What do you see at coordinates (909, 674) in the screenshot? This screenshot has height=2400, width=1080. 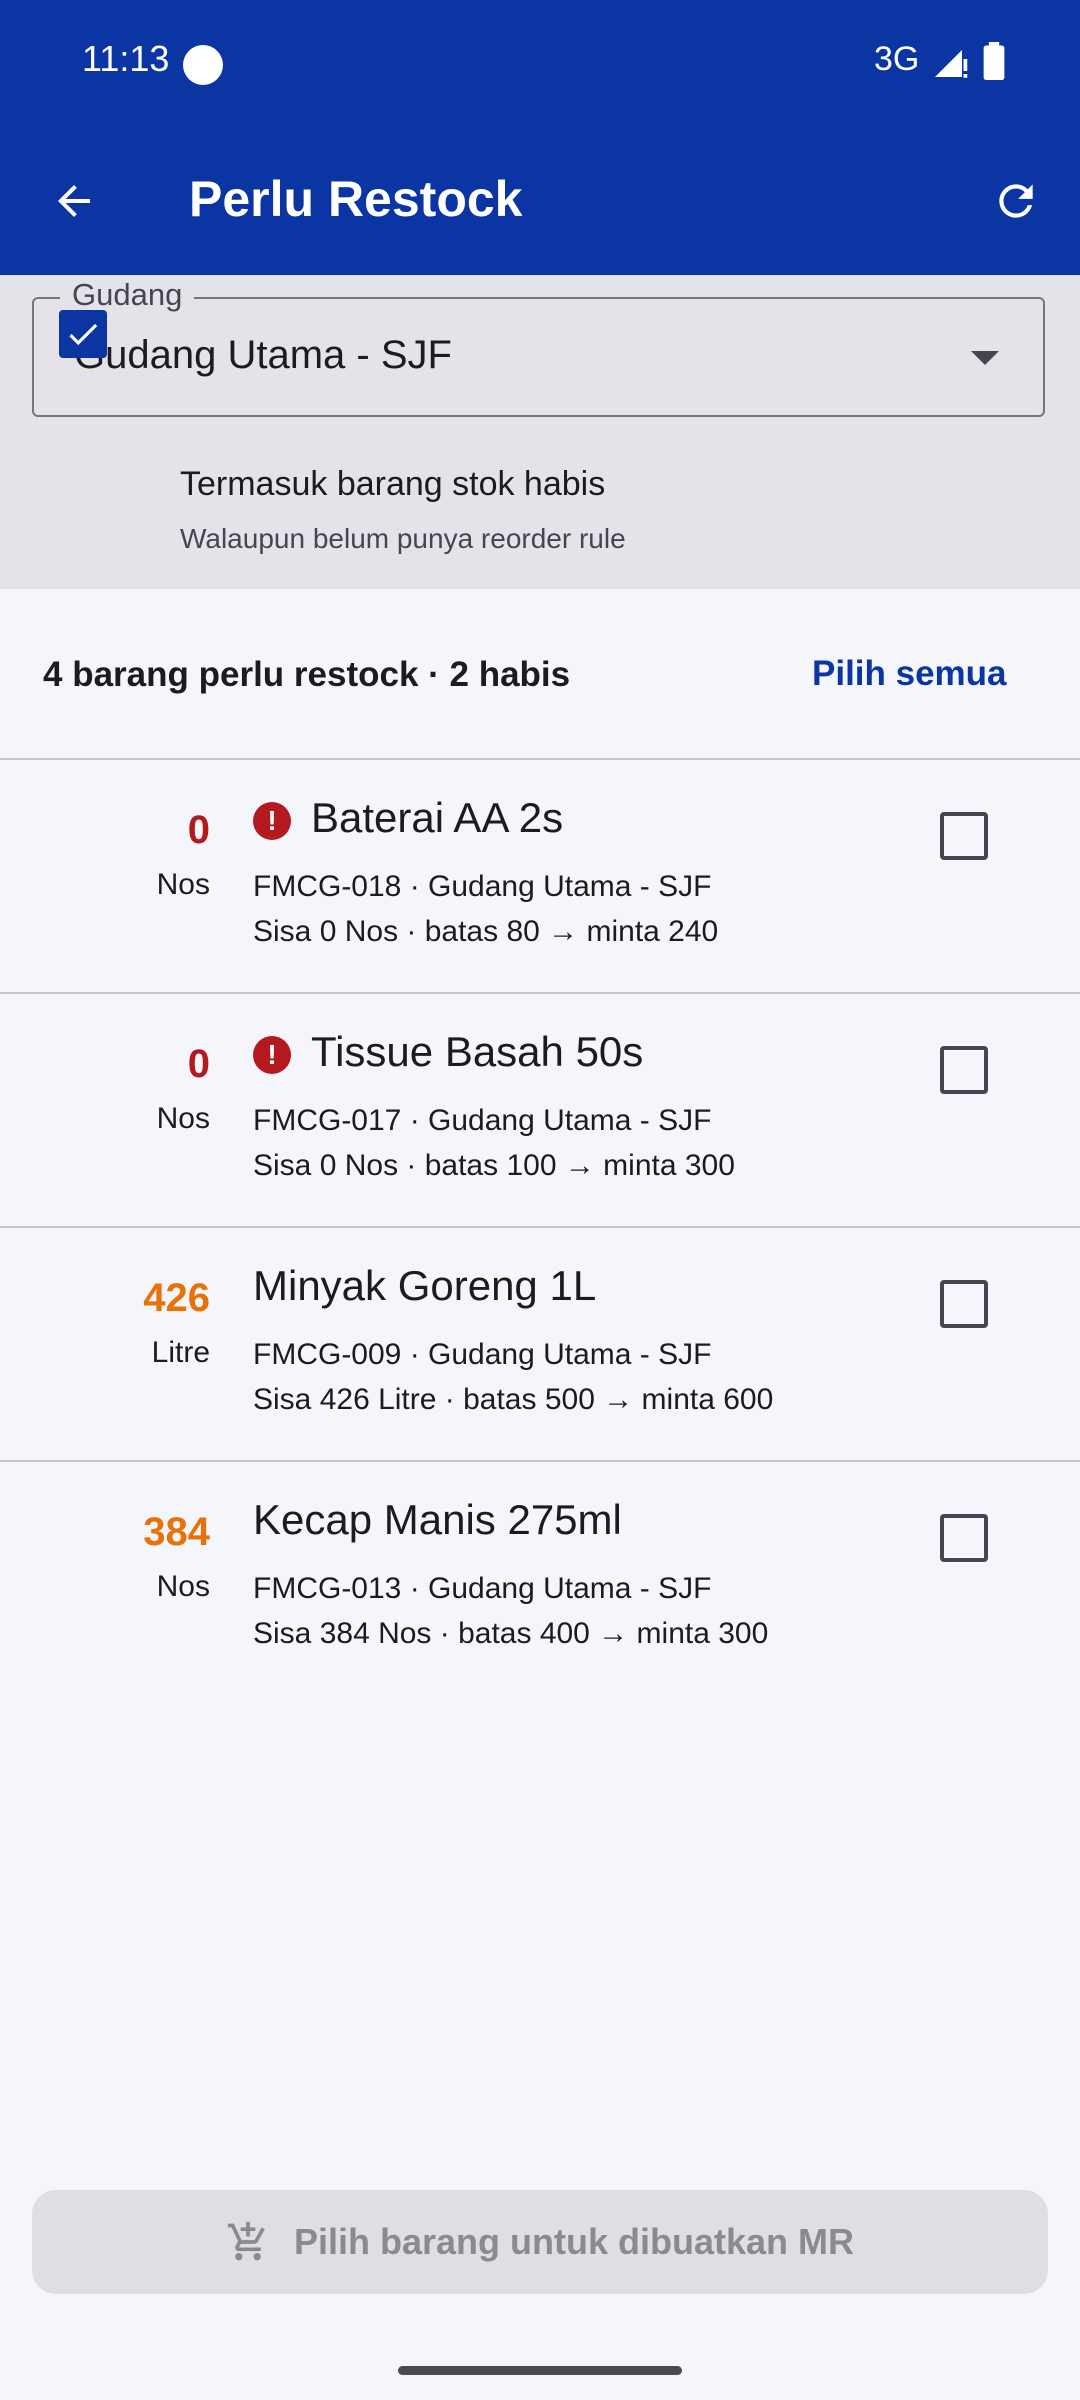 I see `select-all-button: Pilih semua` at bounding box center [909, 674].